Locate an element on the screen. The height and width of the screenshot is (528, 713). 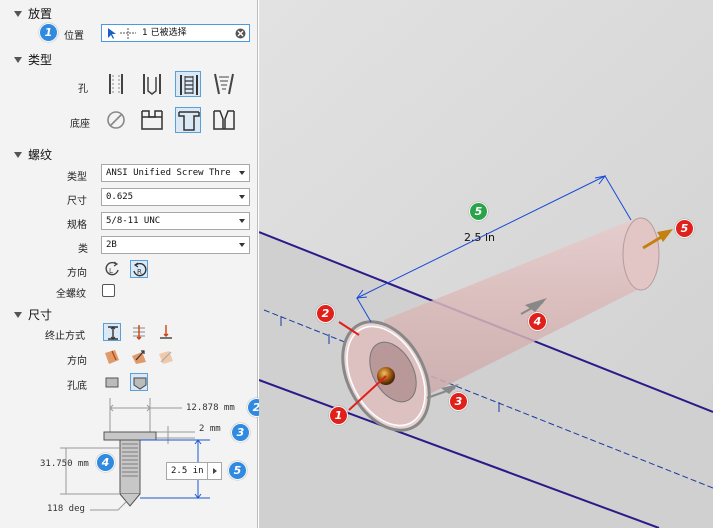
badge-1-red: 1 is located at coordinates (338, 415).